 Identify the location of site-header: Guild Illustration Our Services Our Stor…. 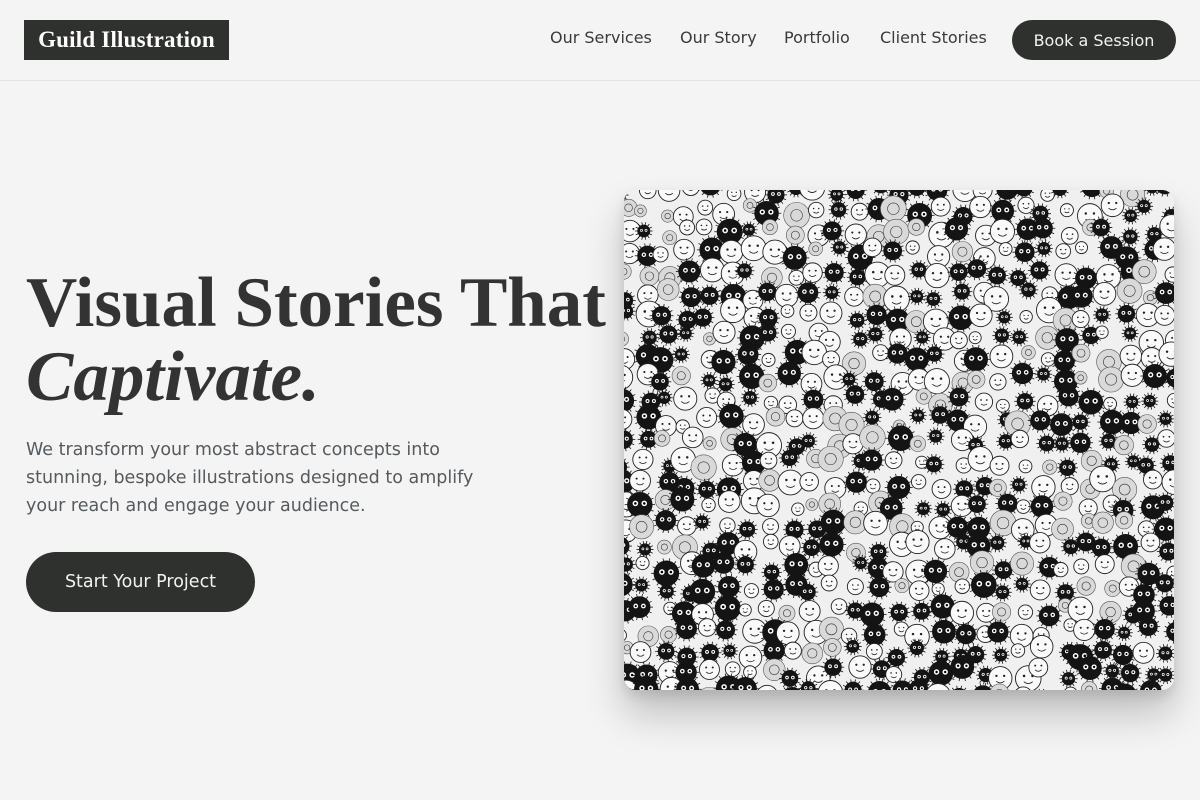
(600, 40).